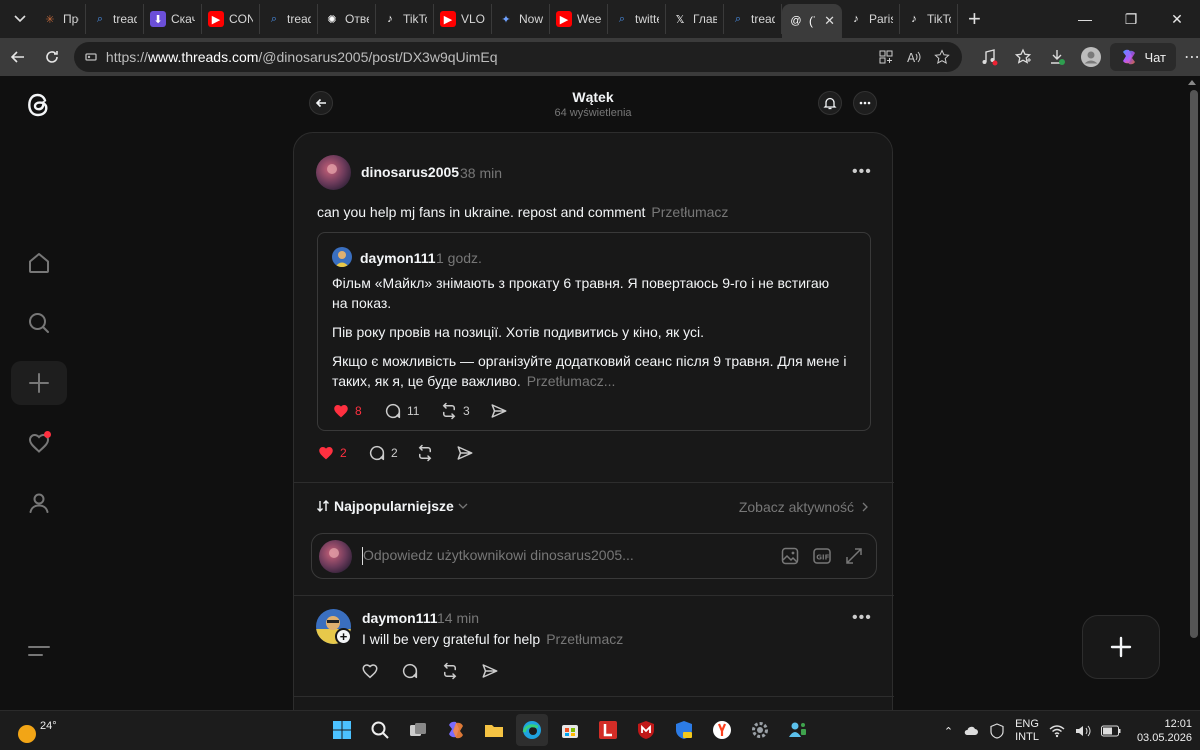 Image resolution: width=1200 pixels, height=750 pixels. I want to click on new-tab-button: +, so click(974, 19).